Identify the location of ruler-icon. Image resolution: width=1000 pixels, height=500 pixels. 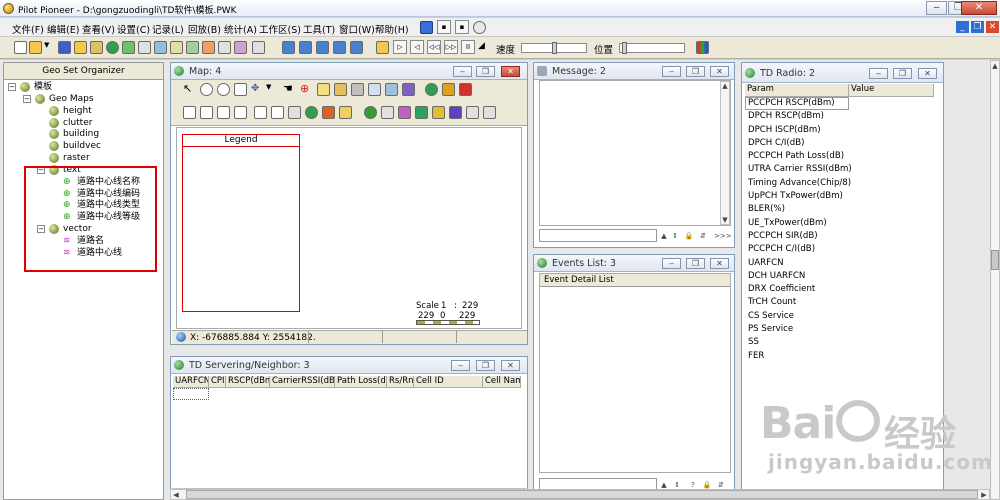
(323, 89).